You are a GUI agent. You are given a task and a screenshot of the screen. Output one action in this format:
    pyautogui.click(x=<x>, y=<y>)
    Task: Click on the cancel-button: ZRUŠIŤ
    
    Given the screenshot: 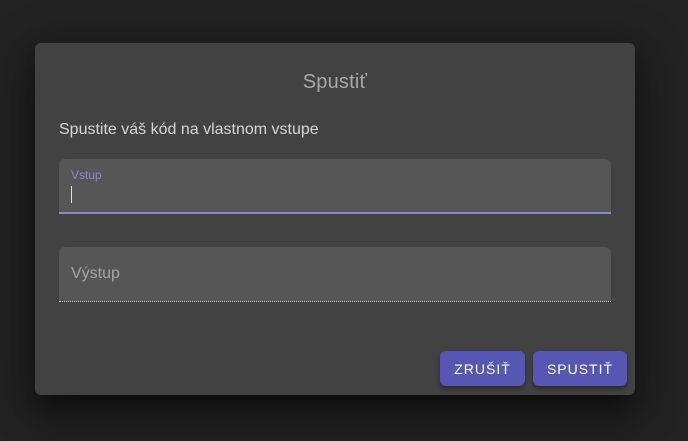 What is the action you would take?
    pyautogui.click(x=482, y=368)
    